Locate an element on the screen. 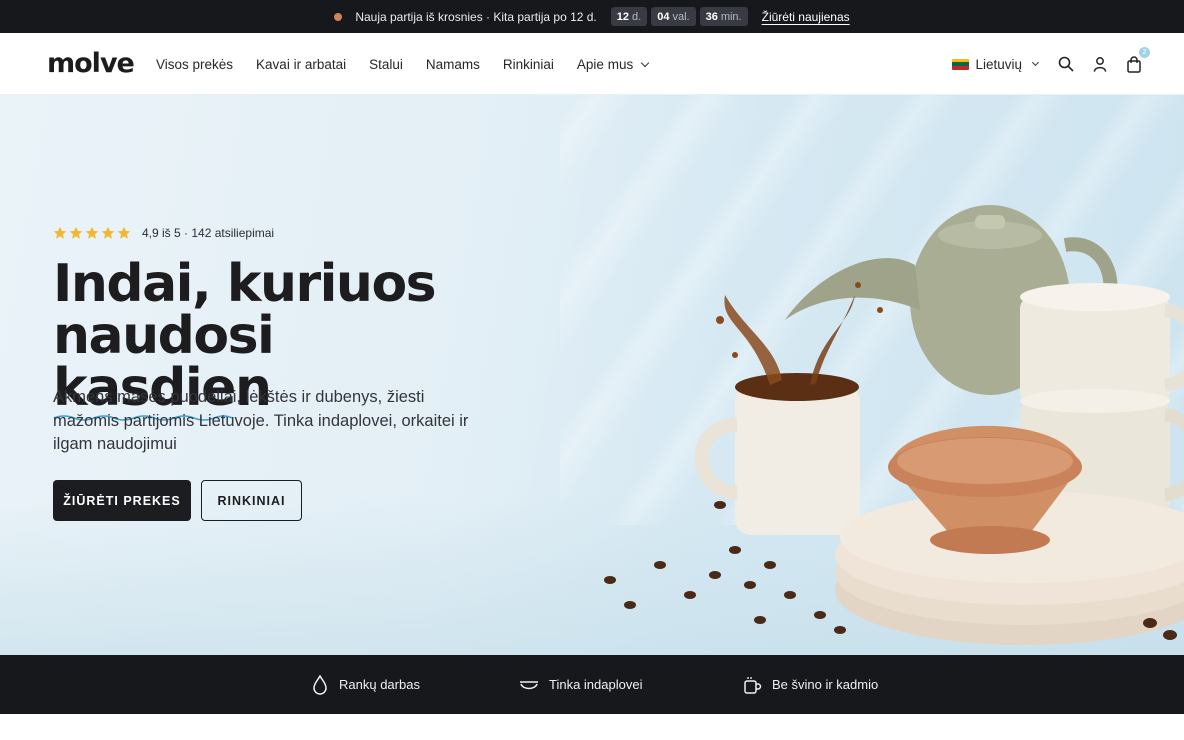 The width and height of the screenshot is (1184, 740). feature-label: Tinka indaplovei is located at coordinates (596, 684).